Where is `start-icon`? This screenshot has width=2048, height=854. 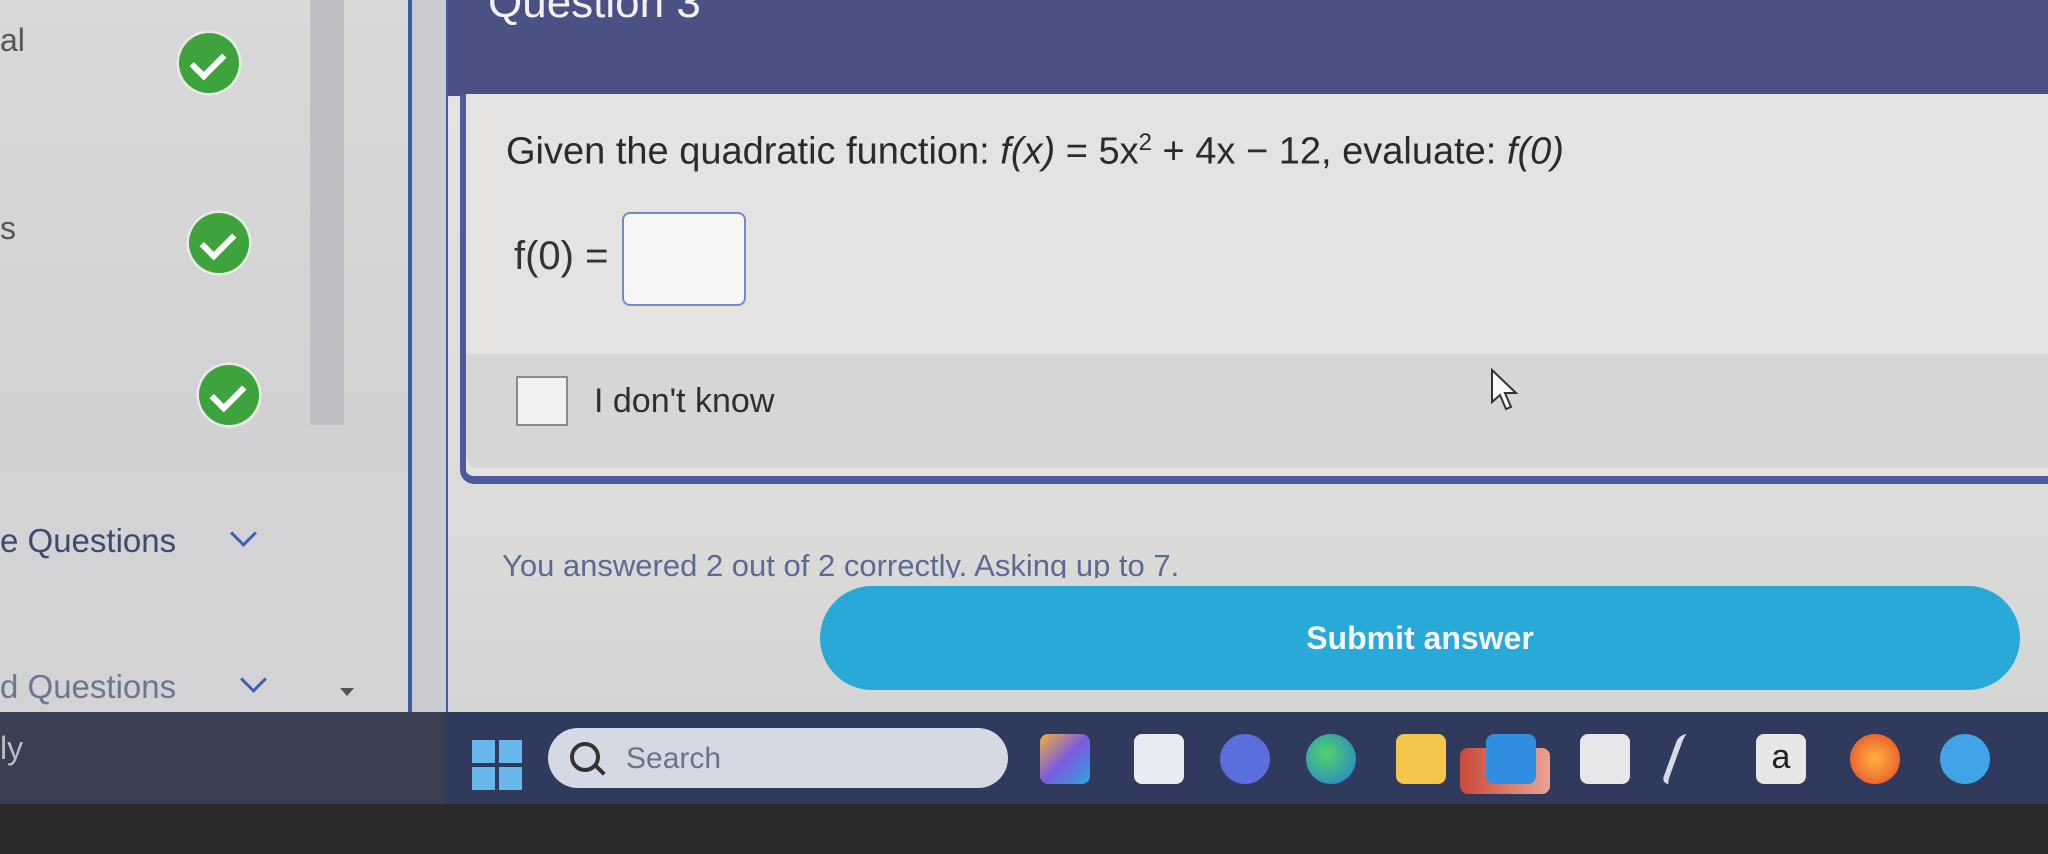 start-icon is located at coordinates (497, 765).